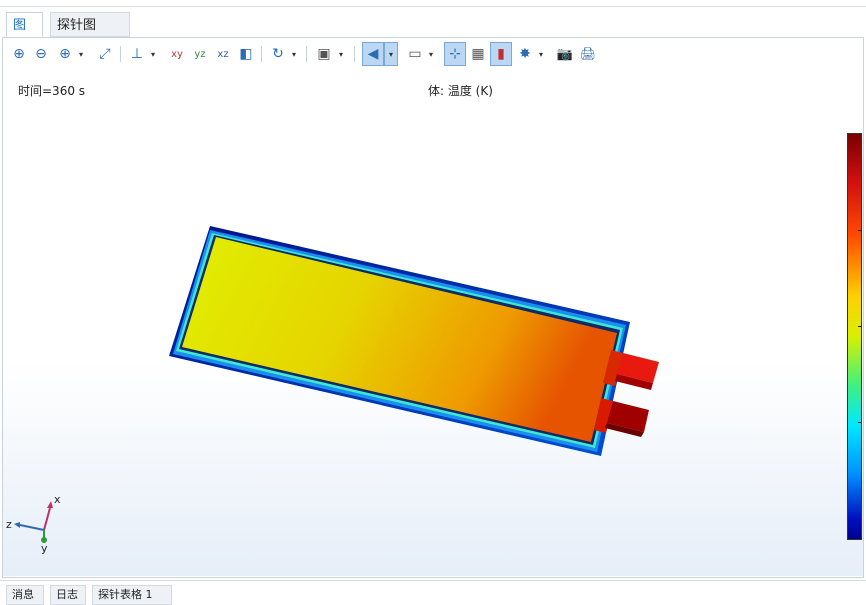 The height and width of the screenshot is (605, 866). I want to click on view-xy-icon: xy, so click(177, 54).